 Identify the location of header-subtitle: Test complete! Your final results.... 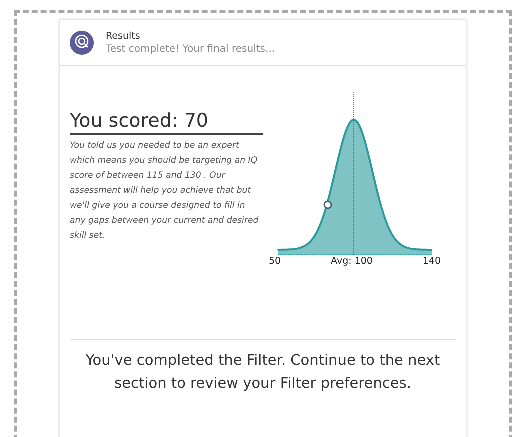
(191, 49).